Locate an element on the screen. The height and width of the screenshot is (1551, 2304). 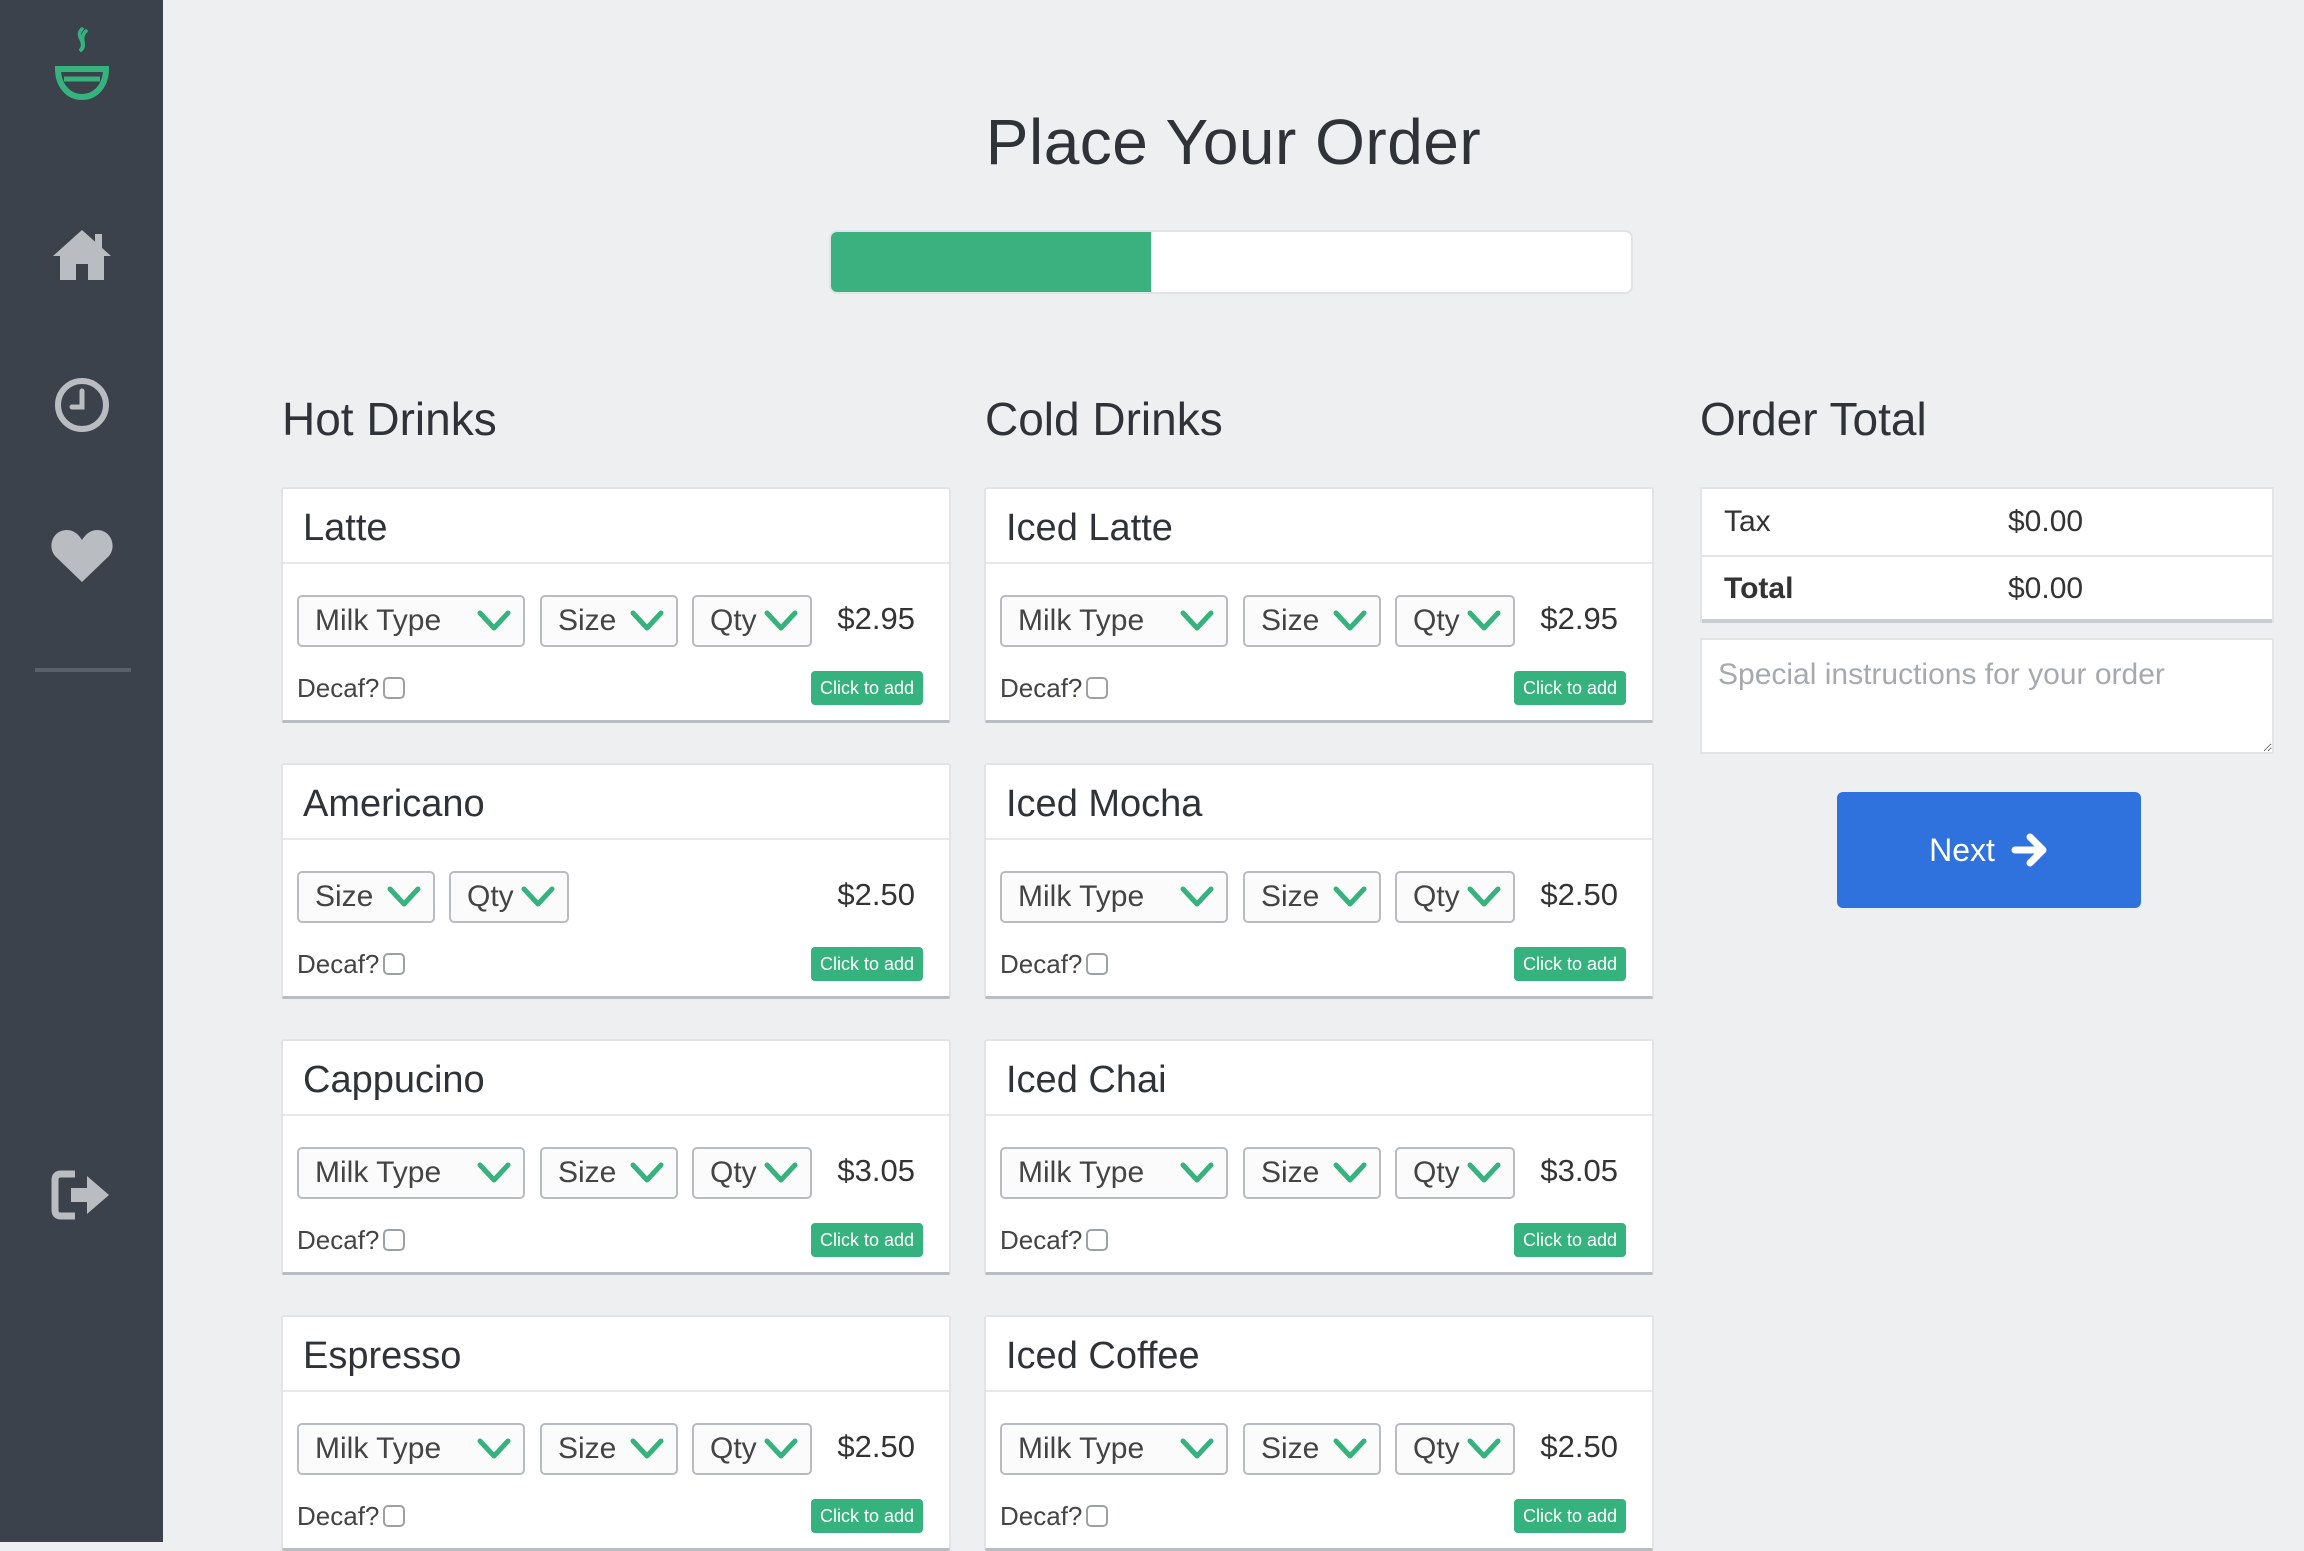
total-value: $0.00 is located at coordinates (2046, 588).